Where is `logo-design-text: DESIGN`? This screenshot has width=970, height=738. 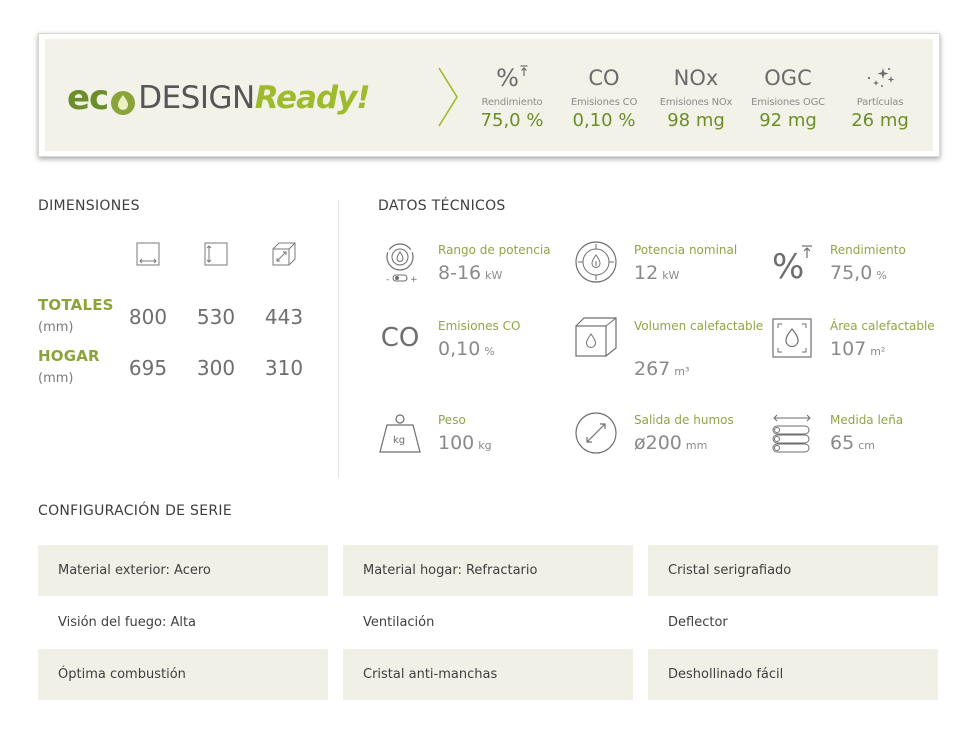 logo-design-text: DESIGN is located at coordinates (196, 98).